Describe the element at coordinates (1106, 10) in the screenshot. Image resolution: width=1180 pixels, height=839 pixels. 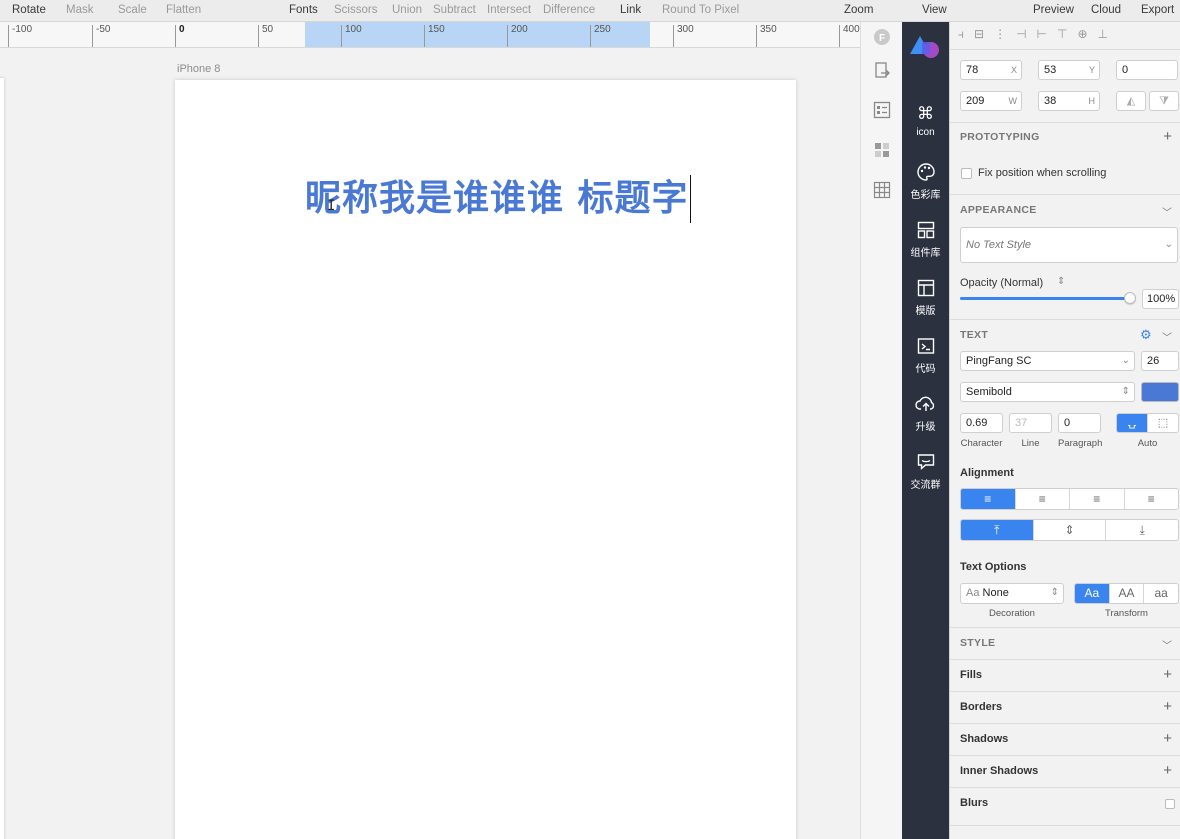
I see `cloud-button: Cloud` at that location.